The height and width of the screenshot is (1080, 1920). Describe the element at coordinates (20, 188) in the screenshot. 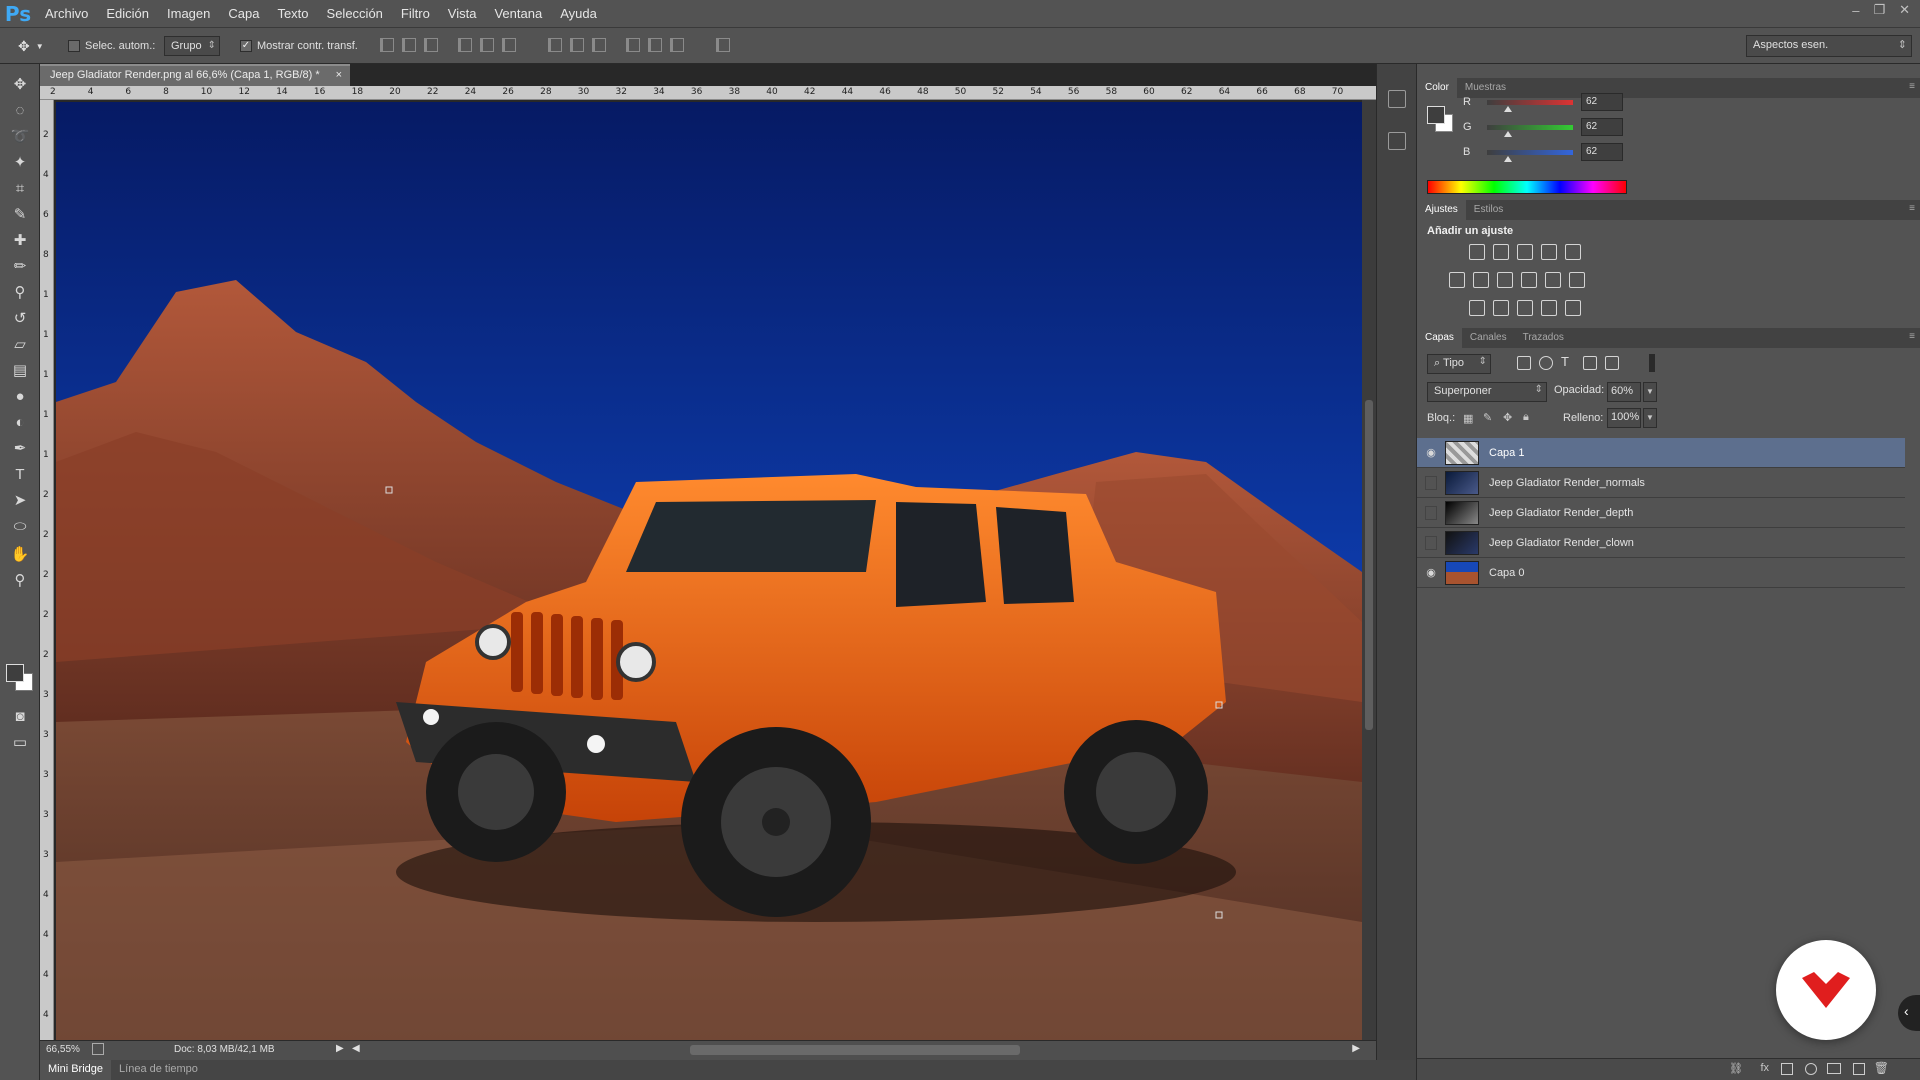

I see `crop-tool-icon: ⌗` at that location.